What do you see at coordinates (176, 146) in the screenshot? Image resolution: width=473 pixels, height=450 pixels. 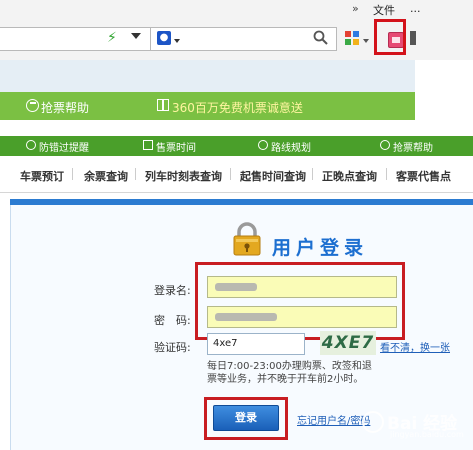 I see `nav-sale-time: 售票时间` at bounding box center [176, 146].